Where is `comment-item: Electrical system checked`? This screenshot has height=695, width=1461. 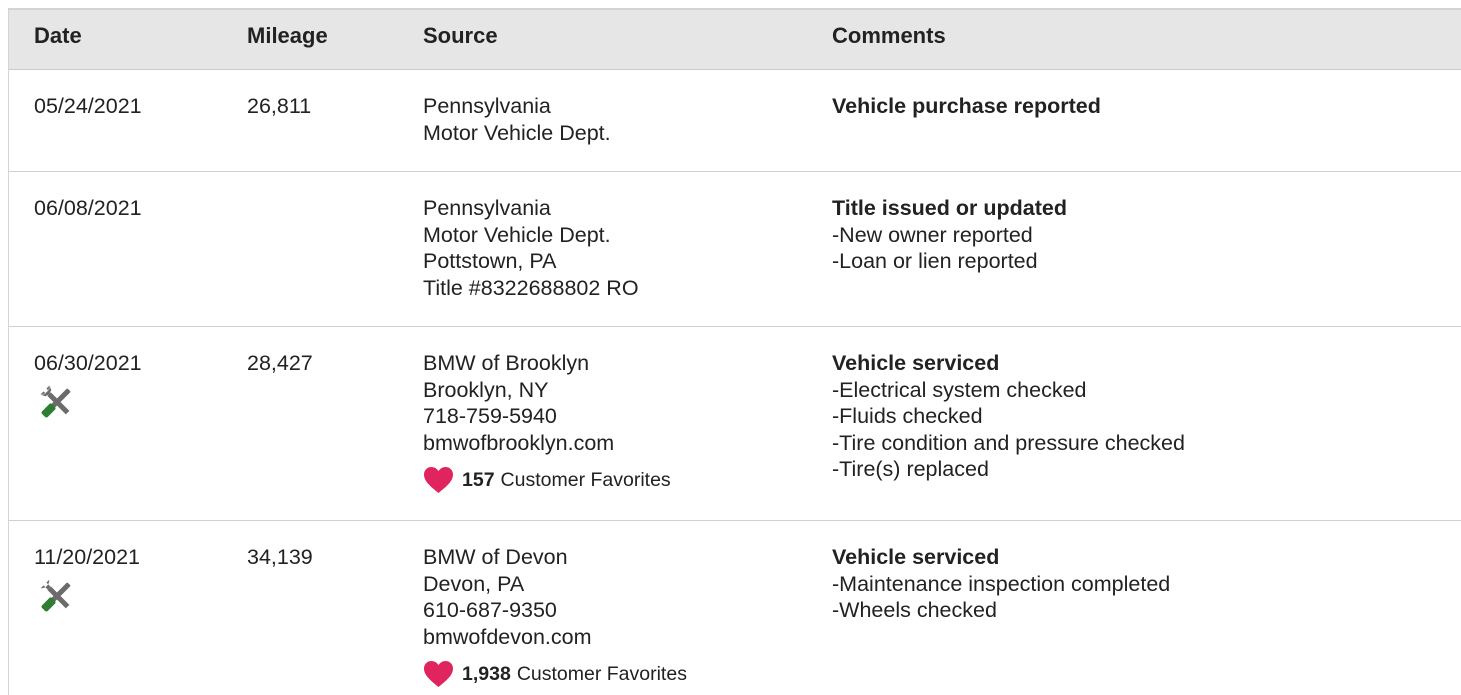 comment-item: Electrical system checked is located at coordinates (1008, 390).